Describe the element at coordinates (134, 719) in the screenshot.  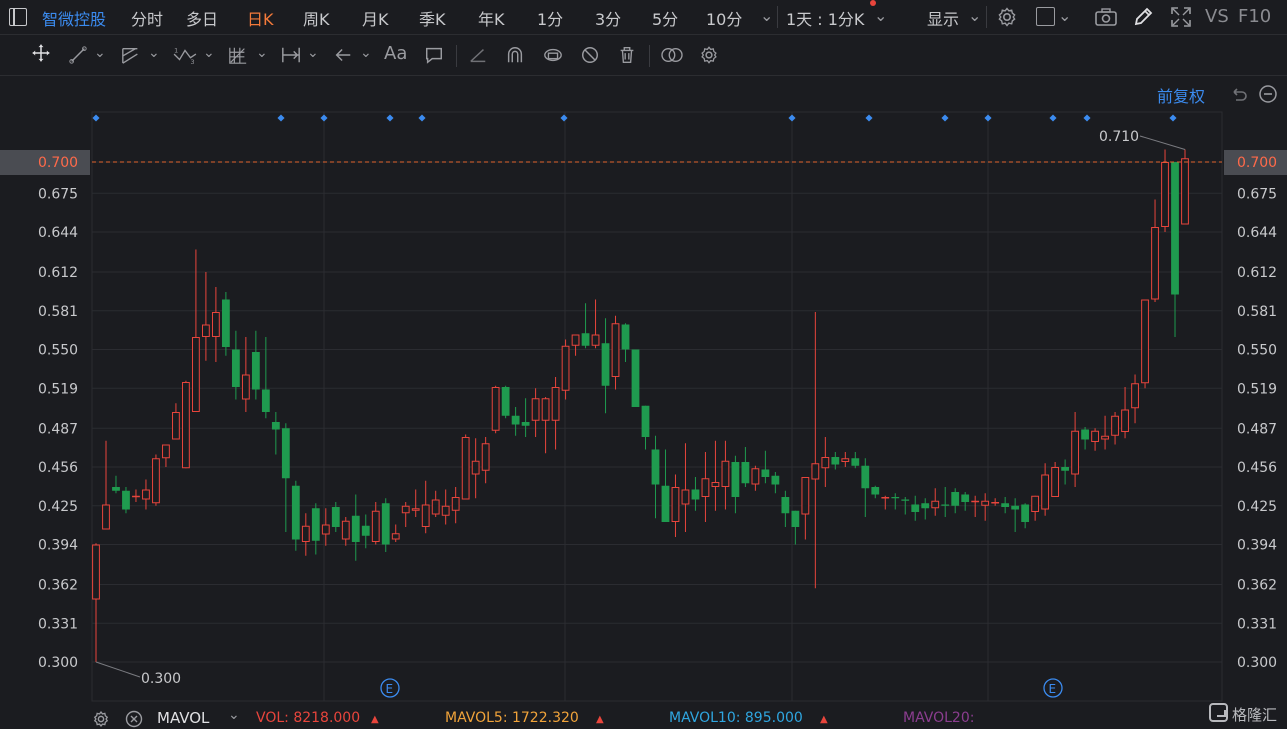
I see `indicator-close-icon` at that location.